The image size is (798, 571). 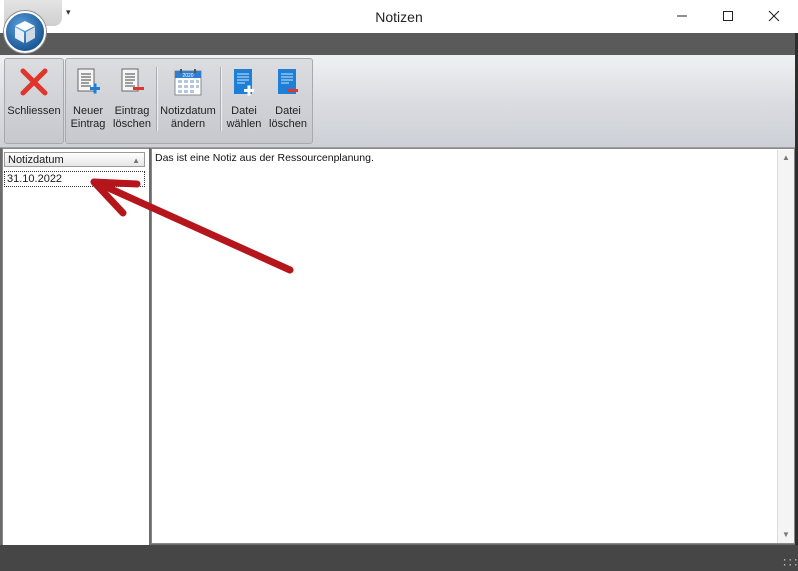 I want to click on notes-list-panel, so click(x=76, y=347).